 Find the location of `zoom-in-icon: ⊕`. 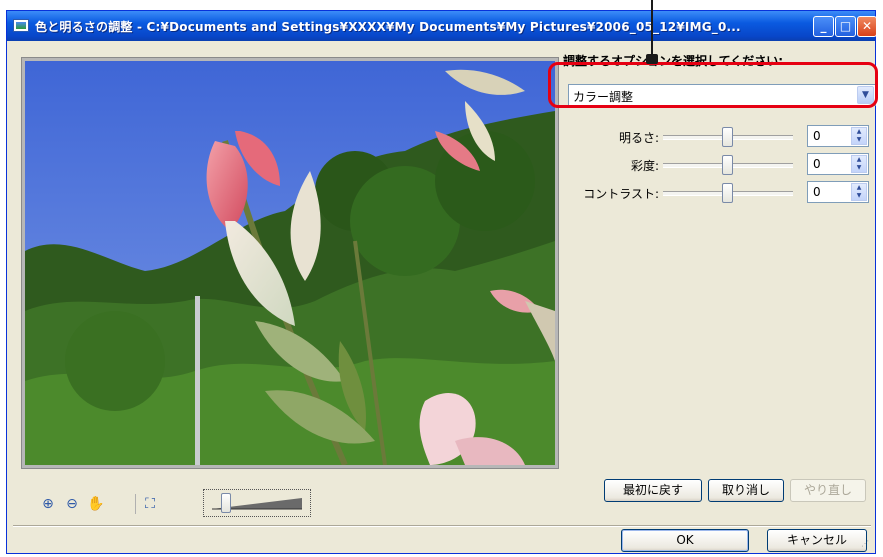

zoom-in-icon: ⊕ is located at coordinates (48, 504).